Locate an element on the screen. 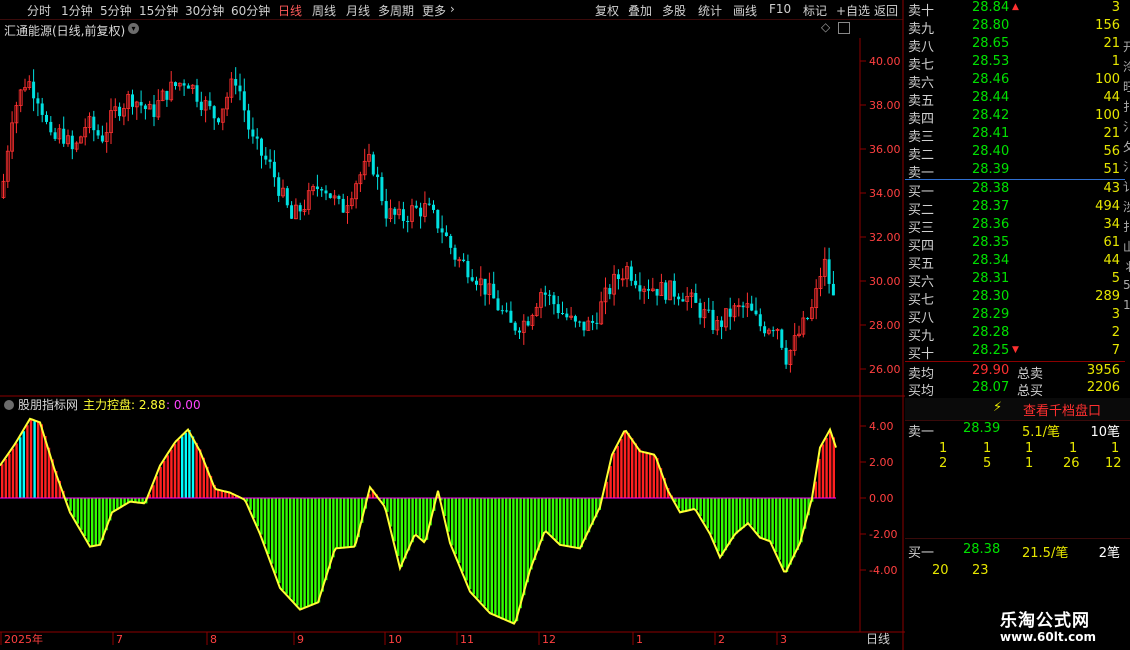  bids-level-row: 买二 28.37 494 is located at coordinates (1017, 208).